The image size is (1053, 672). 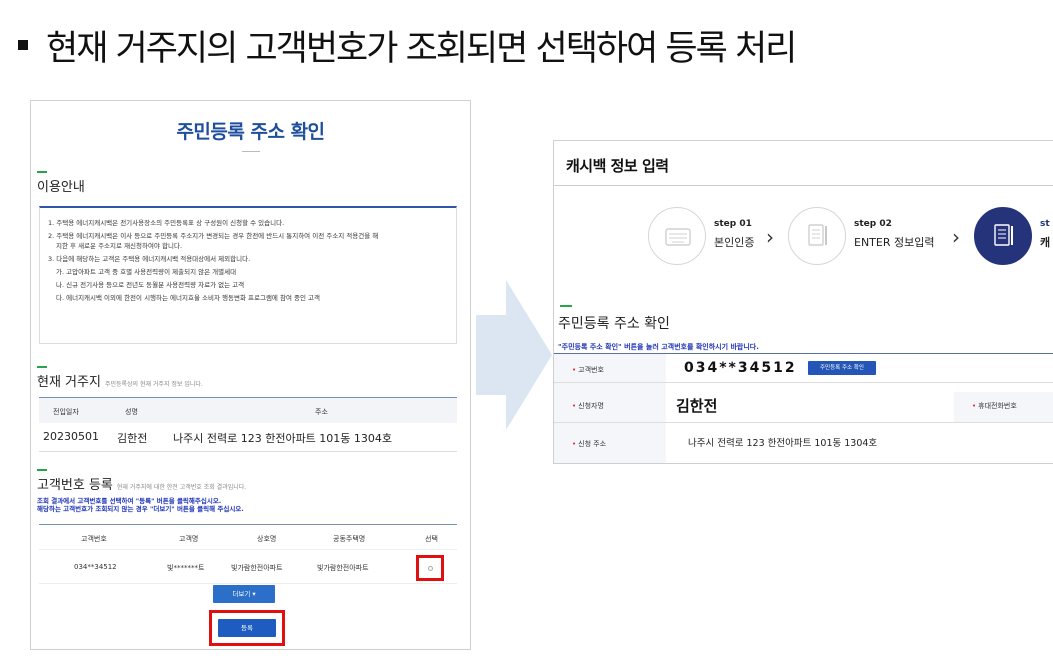 What do you see at coordinates (120, 378) in the screenshot?
I see `residence-section-header: 현재 거주지 주민등록상의 현재 거주지 정보 입니다.` at bounding box center [120, 378].